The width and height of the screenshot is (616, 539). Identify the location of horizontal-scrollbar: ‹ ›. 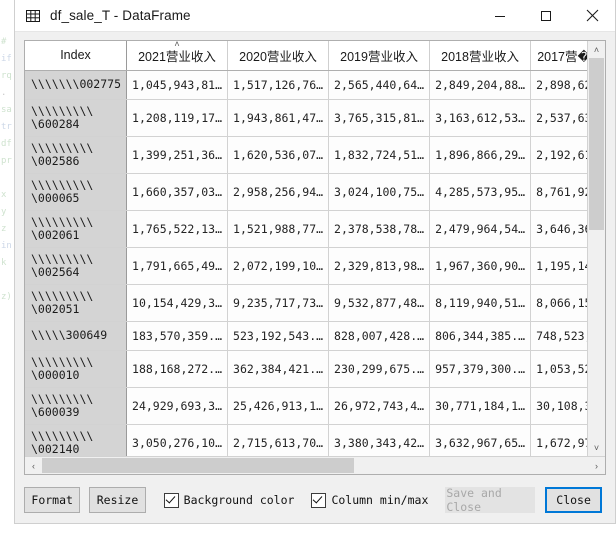
(315, 465).